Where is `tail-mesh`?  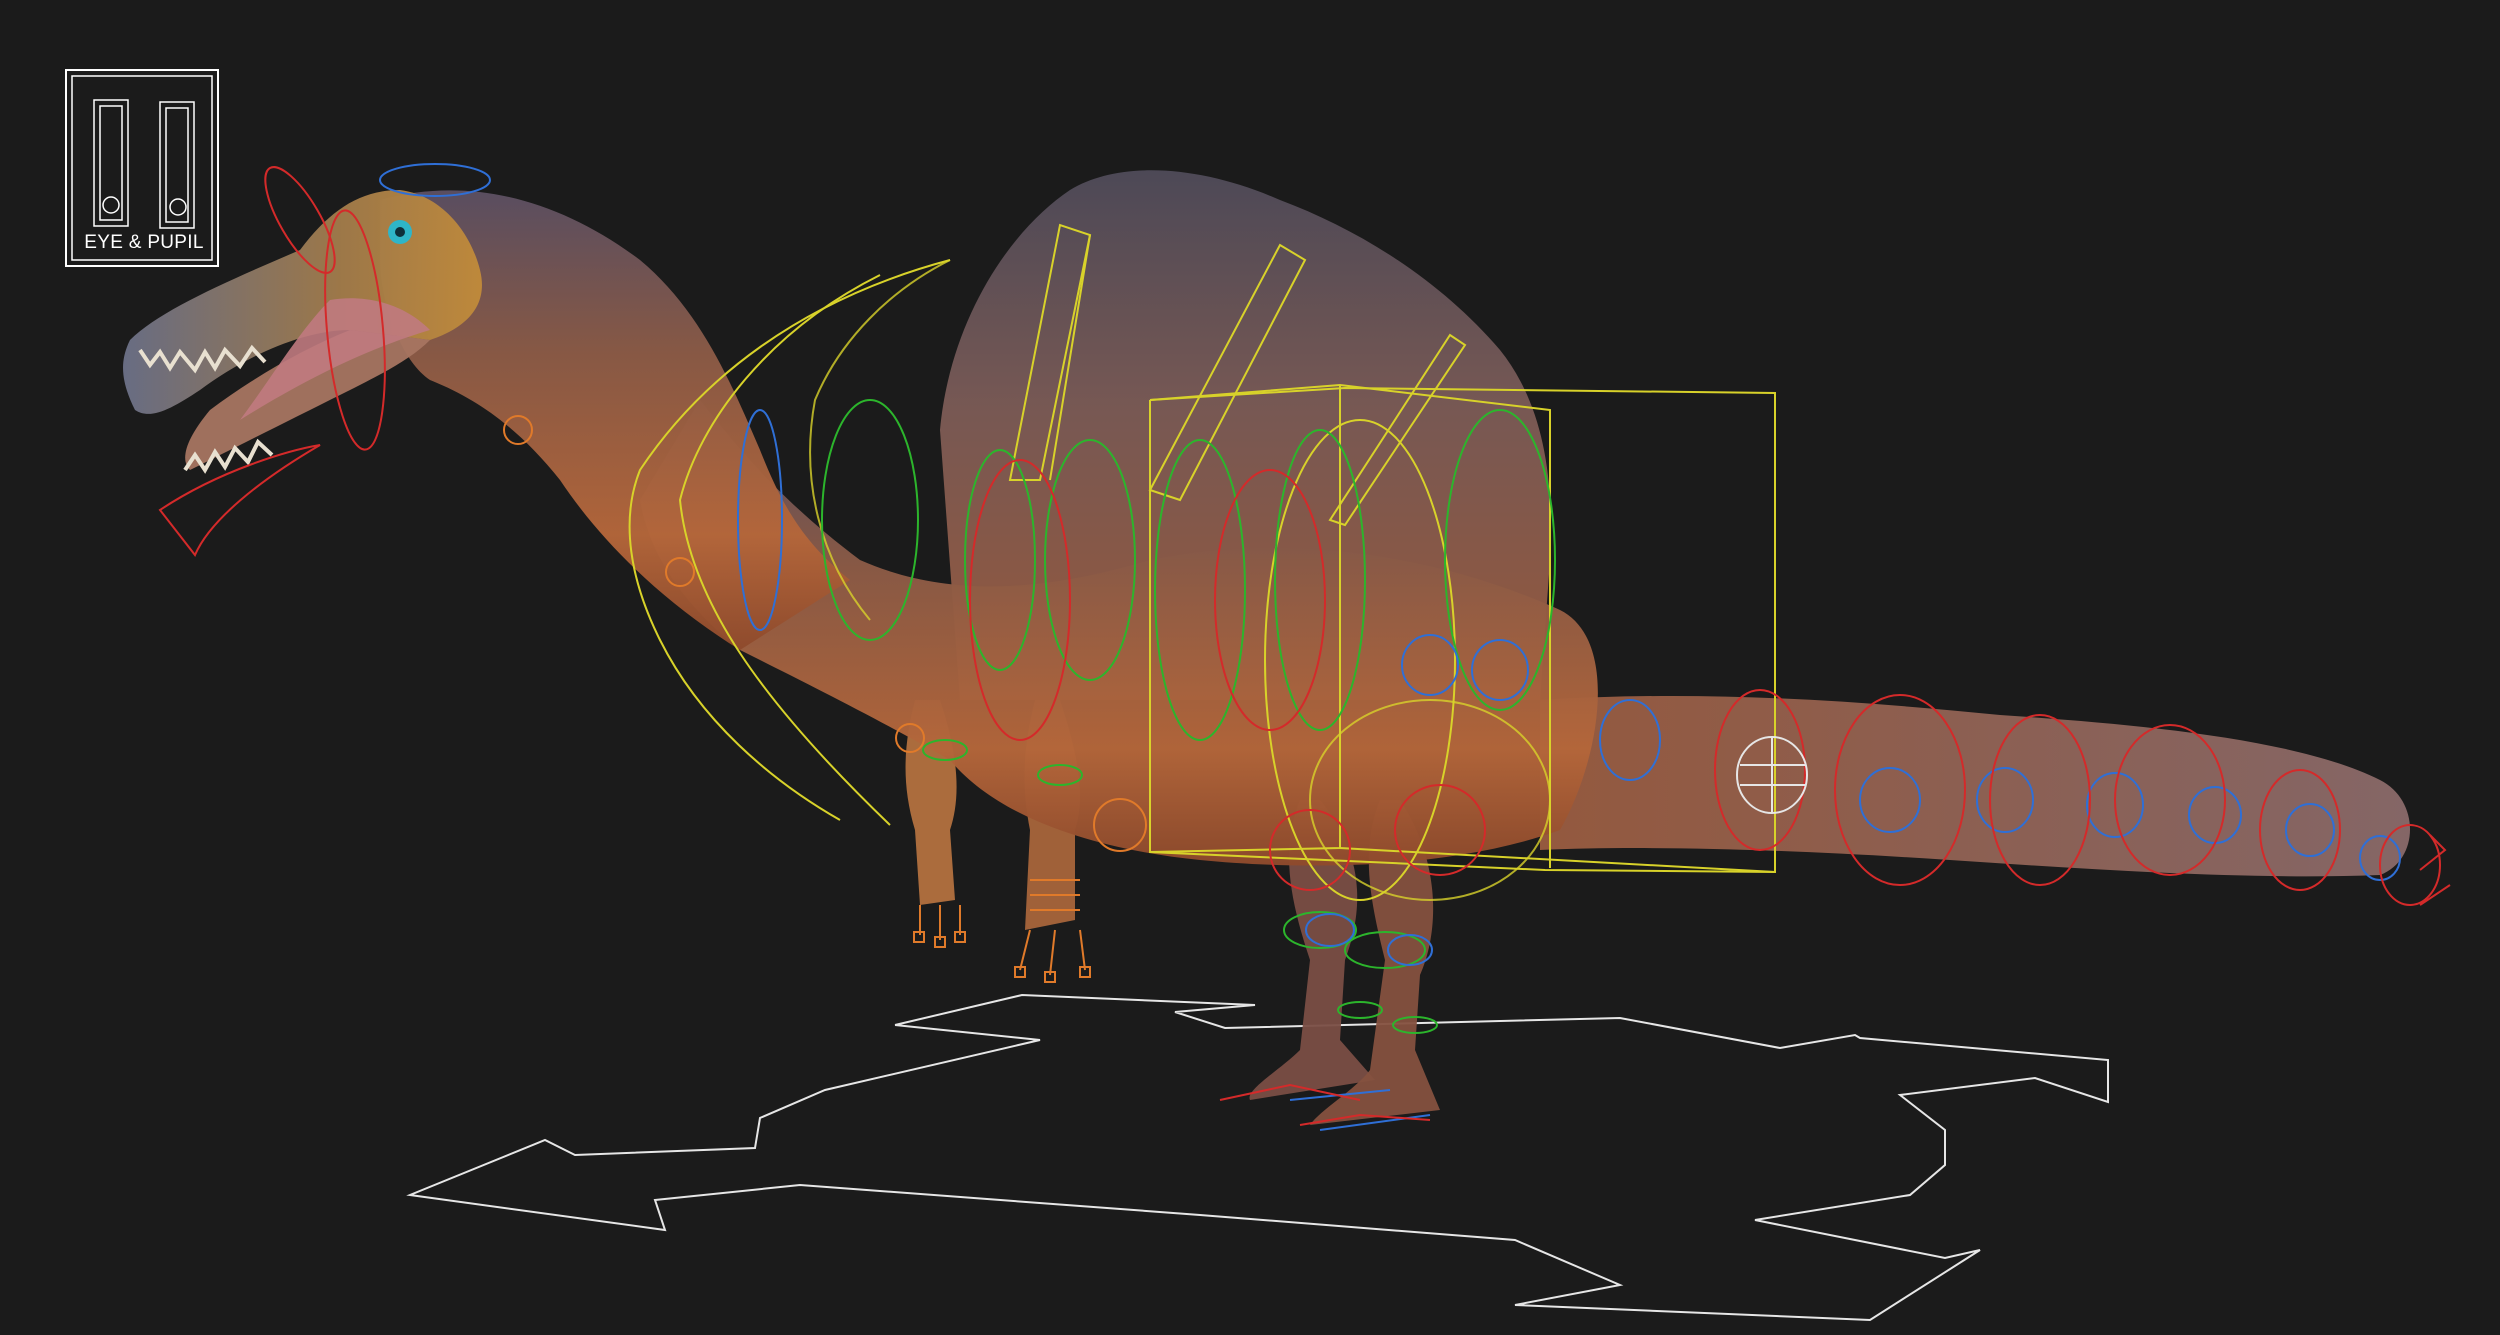 tail-mesh is located at coordinates (1975, 786).